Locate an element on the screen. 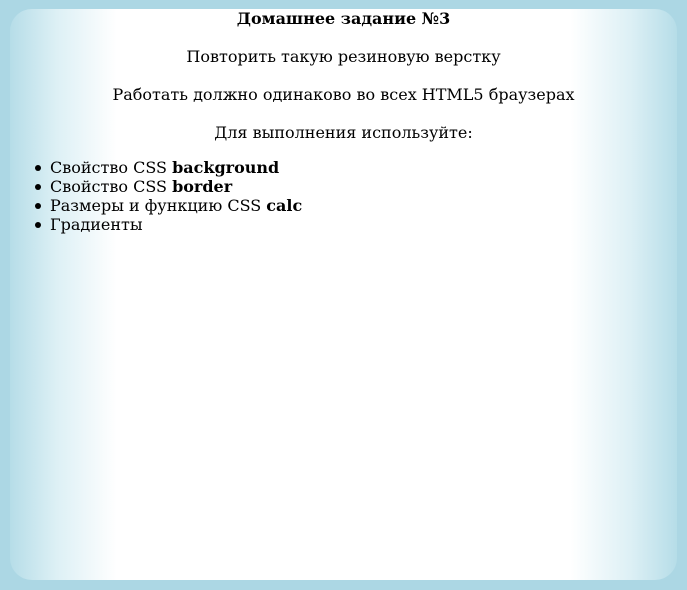  page-title: Домашнее задание №3 is located at coordinates (343, 18).